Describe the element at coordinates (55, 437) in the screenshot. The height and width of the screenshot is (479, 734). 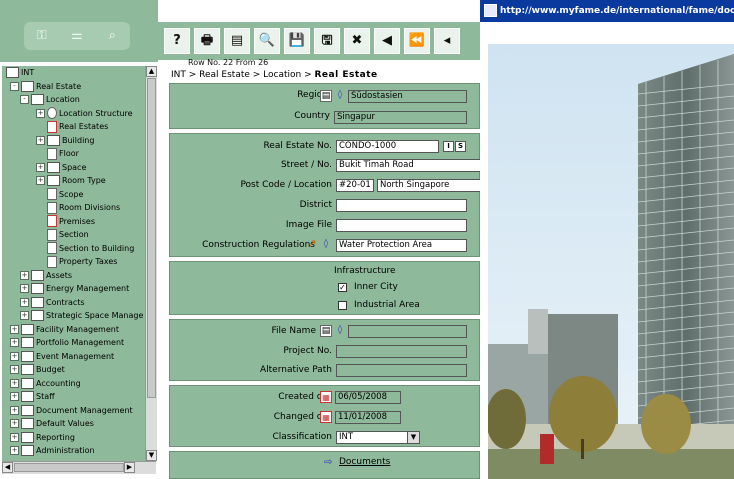
I see `tree-item-label: Reporting` at that location.